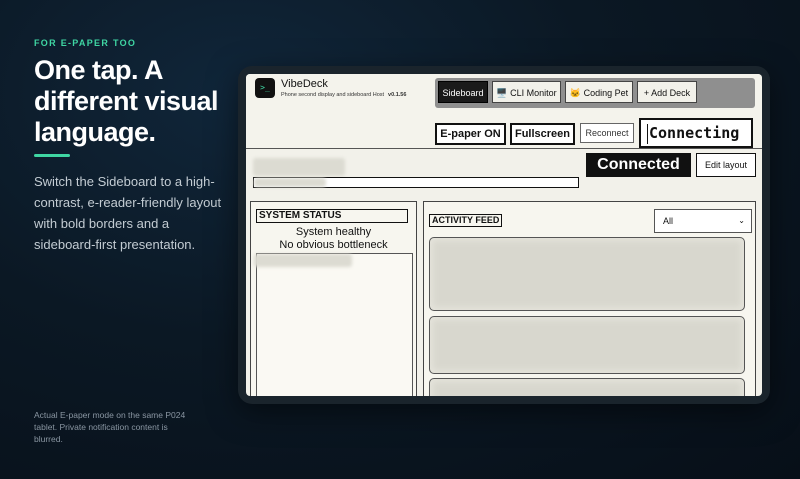 This screenshot has height=479, width=800. Describe the element at coordinates (646, 93) in the screenshot. I see `plus-icon: +` at that location.